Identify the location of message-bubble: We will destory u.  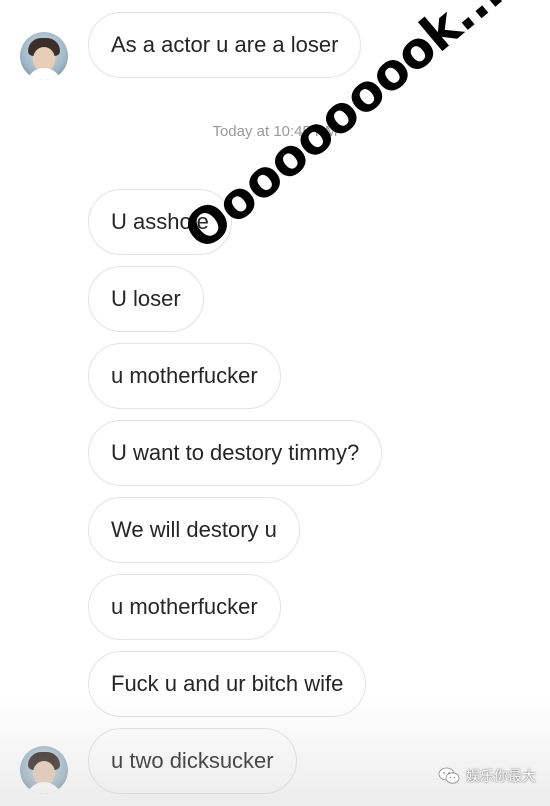
(194, 530).